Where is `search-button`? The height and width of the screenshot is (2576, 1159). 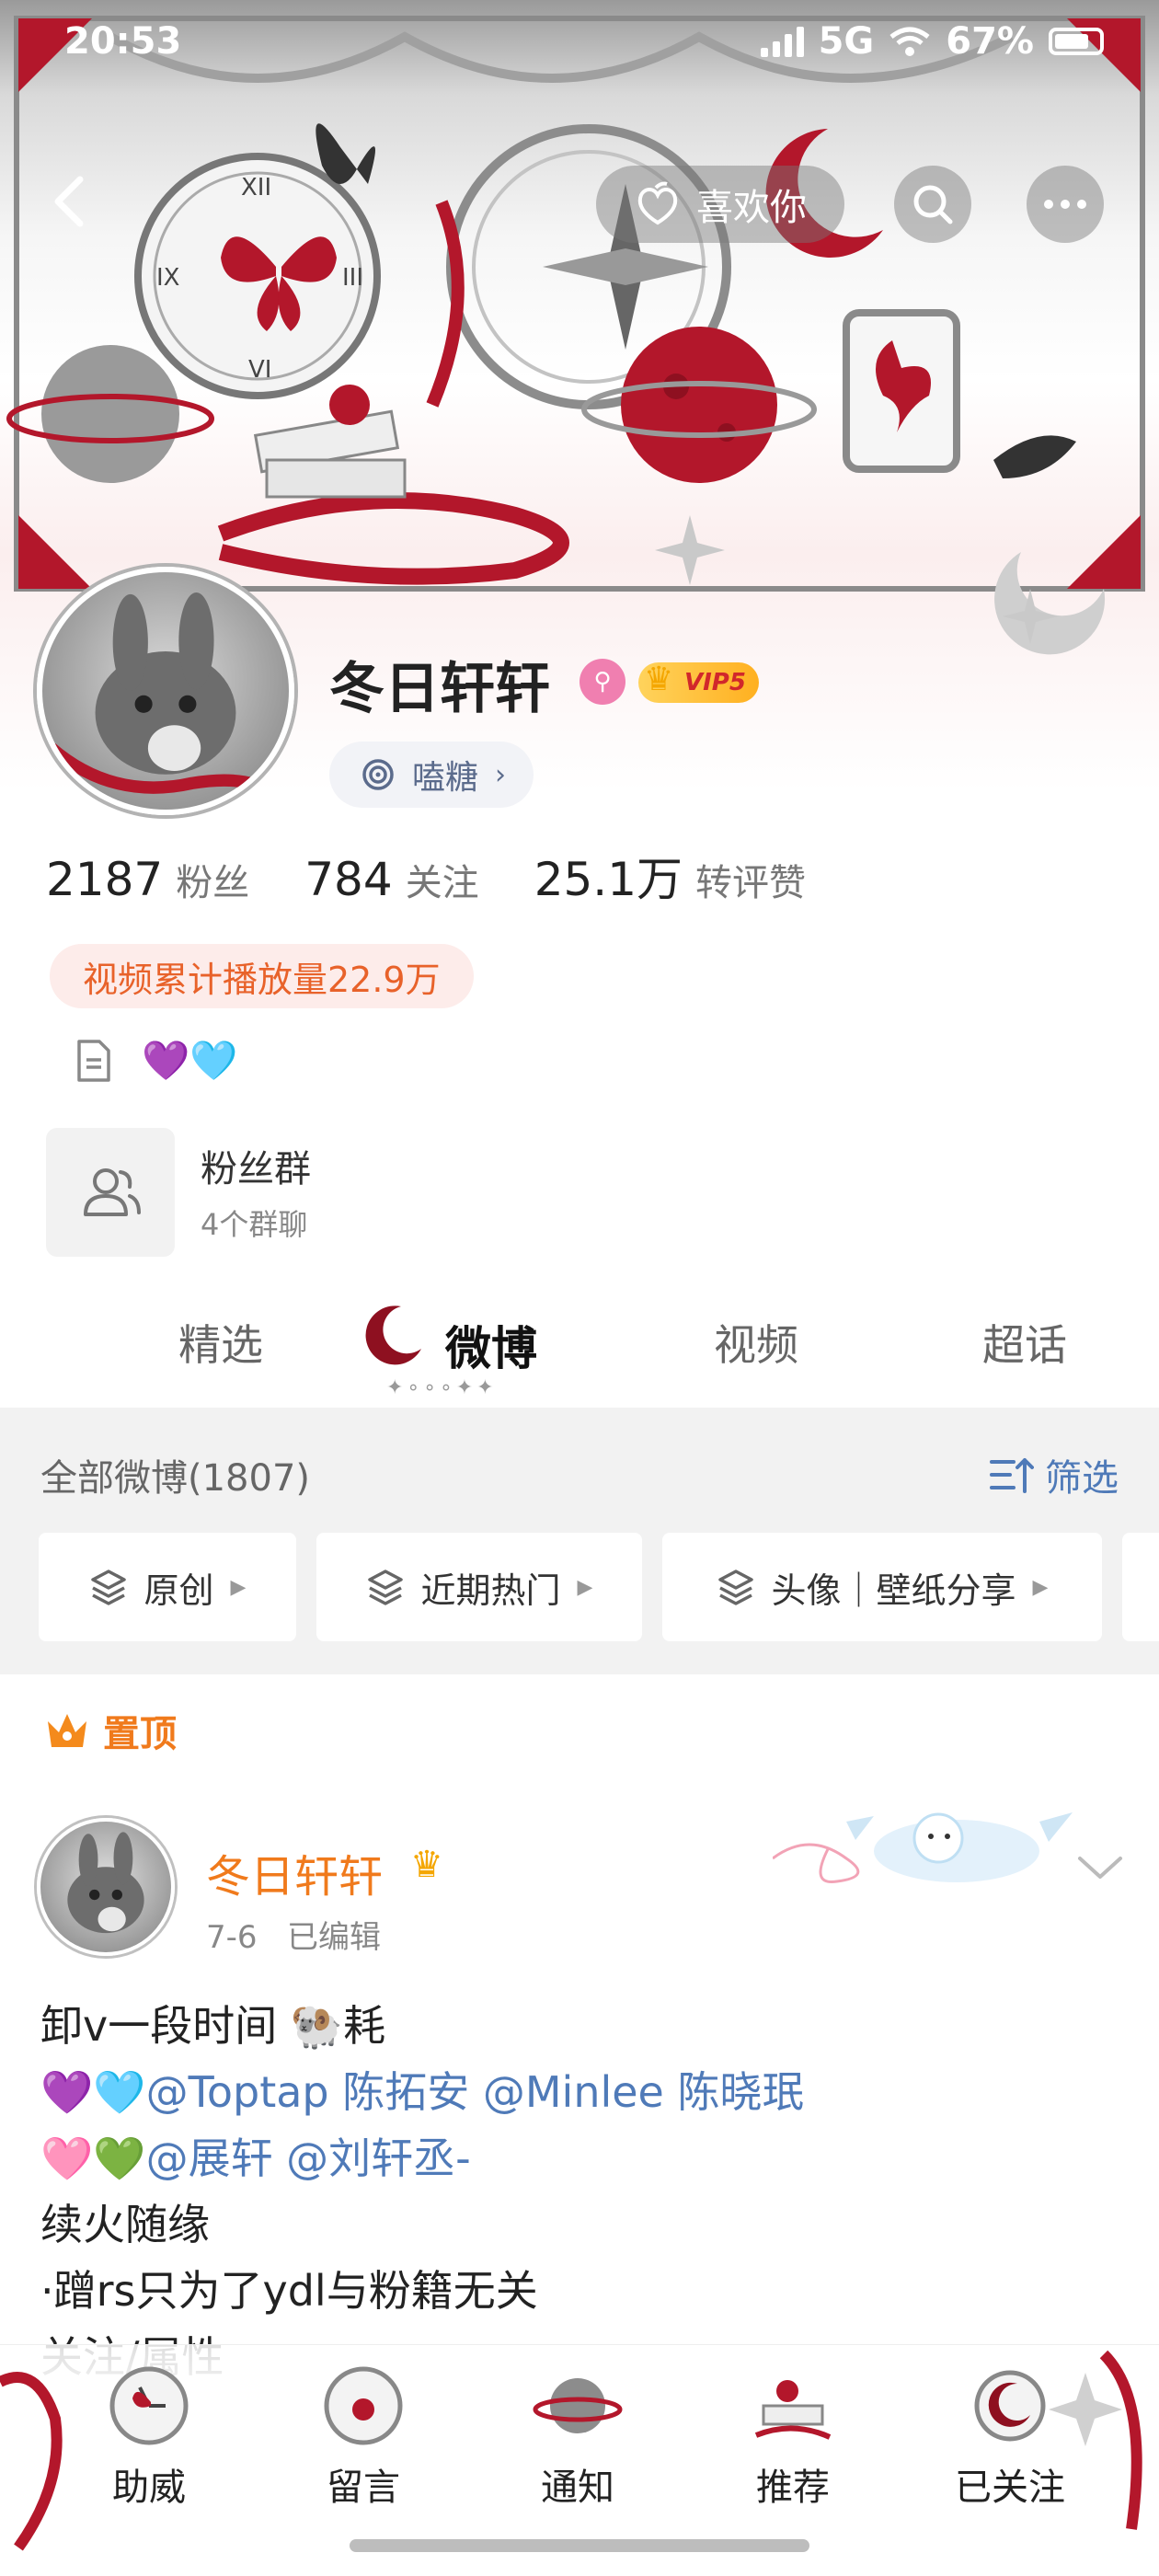 search-button is located at coordinates (932, 204).